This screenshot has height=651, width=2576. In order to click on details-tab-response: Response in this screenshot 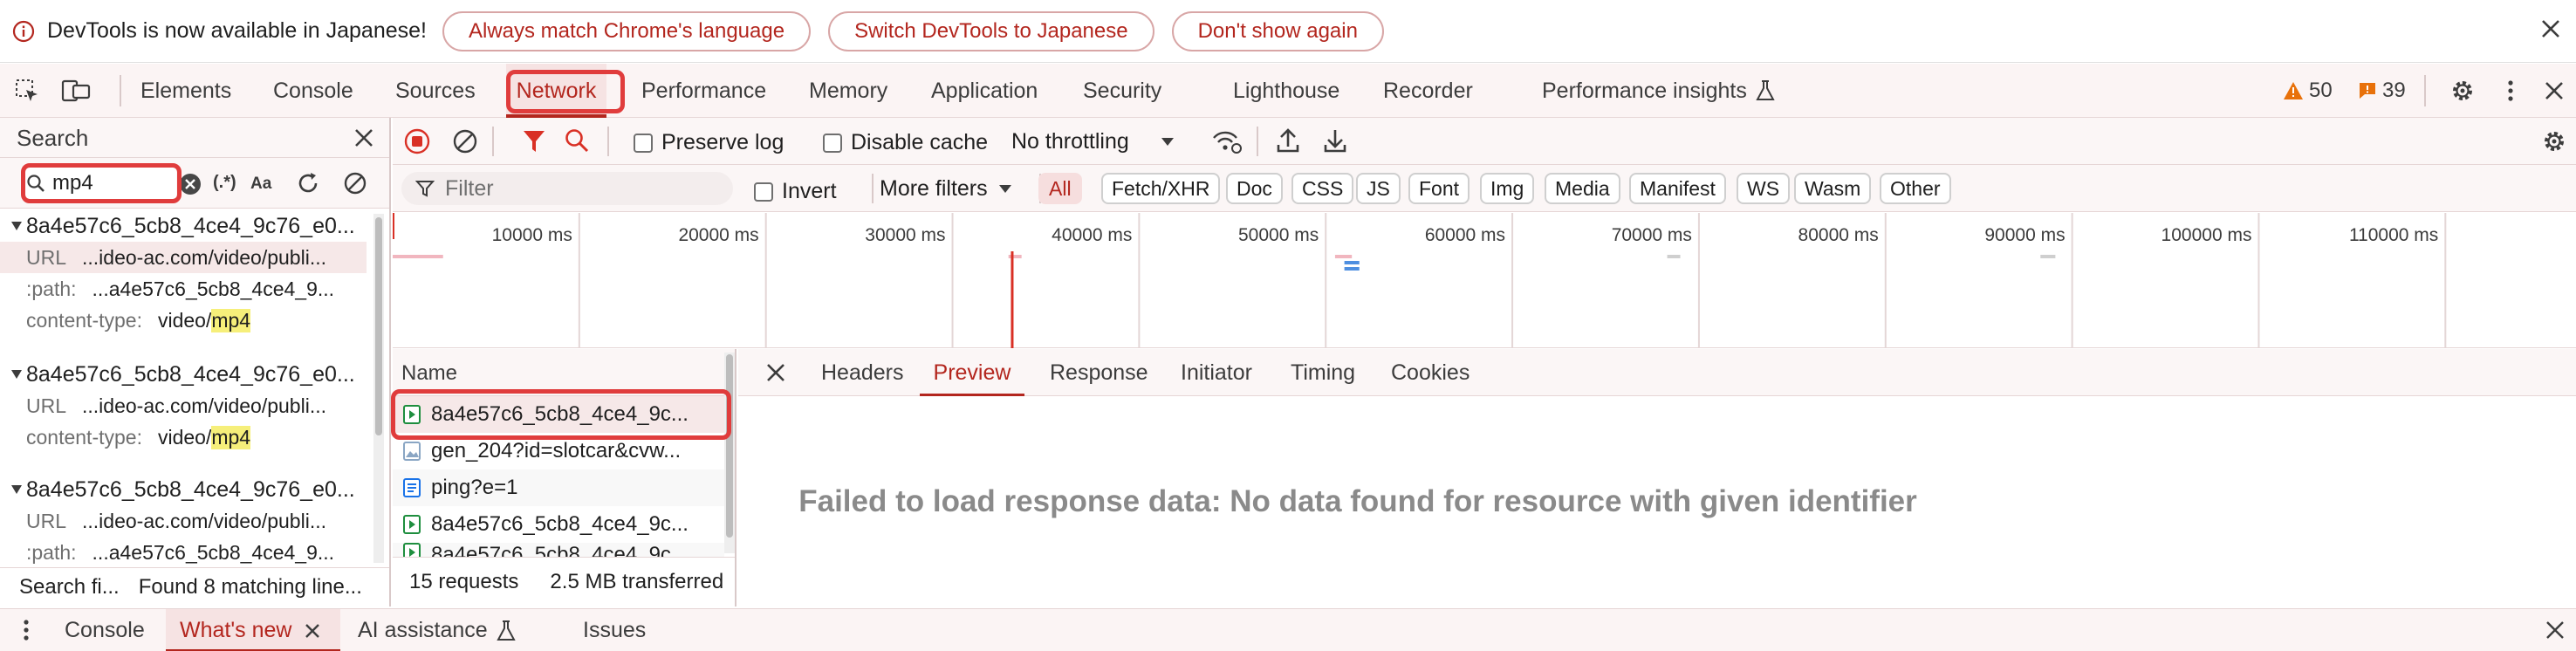, I will do `click(1099, 373)`.